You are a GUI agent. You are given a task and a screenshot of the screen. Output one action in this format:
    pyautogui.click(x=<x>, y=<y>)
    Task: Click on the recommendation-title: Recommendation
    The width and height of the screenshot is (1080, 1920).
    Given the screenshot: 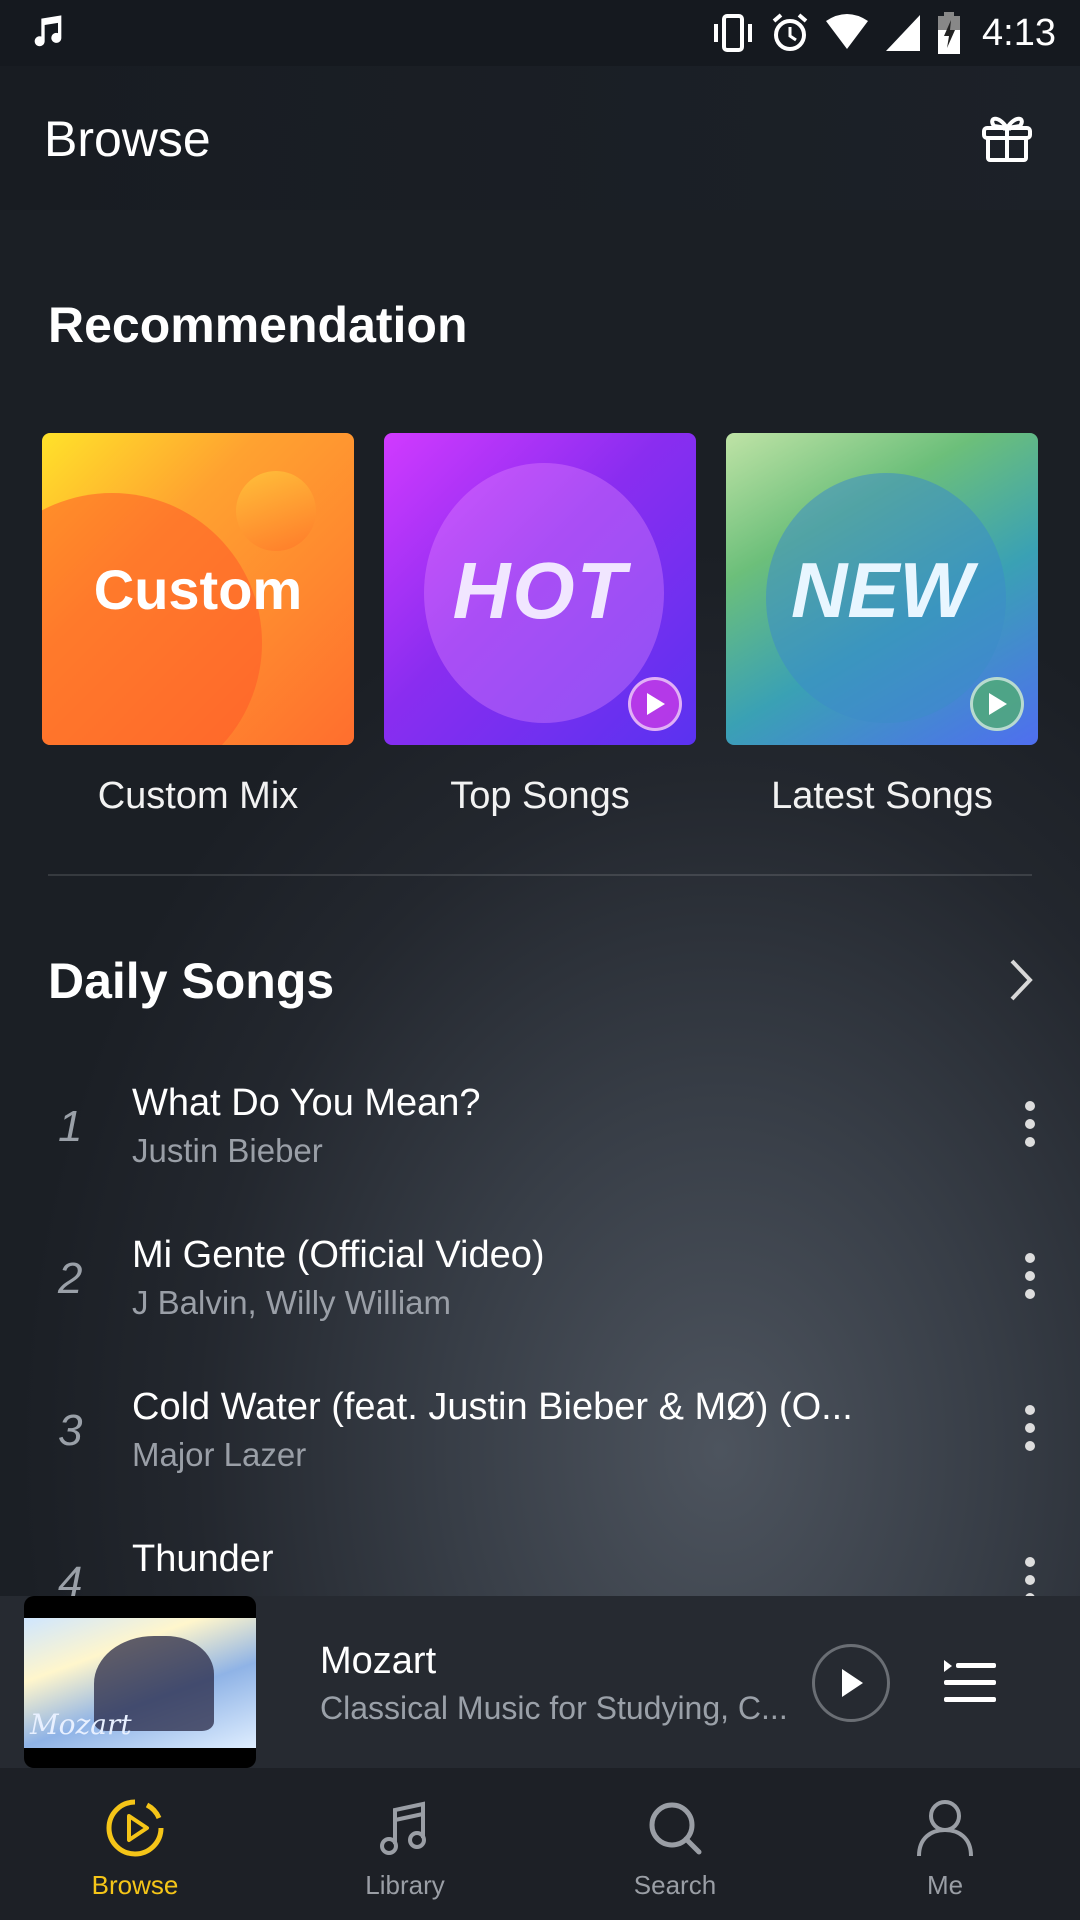 What is the action you would take?
    pyautogui.click(x=258, y=325)
    